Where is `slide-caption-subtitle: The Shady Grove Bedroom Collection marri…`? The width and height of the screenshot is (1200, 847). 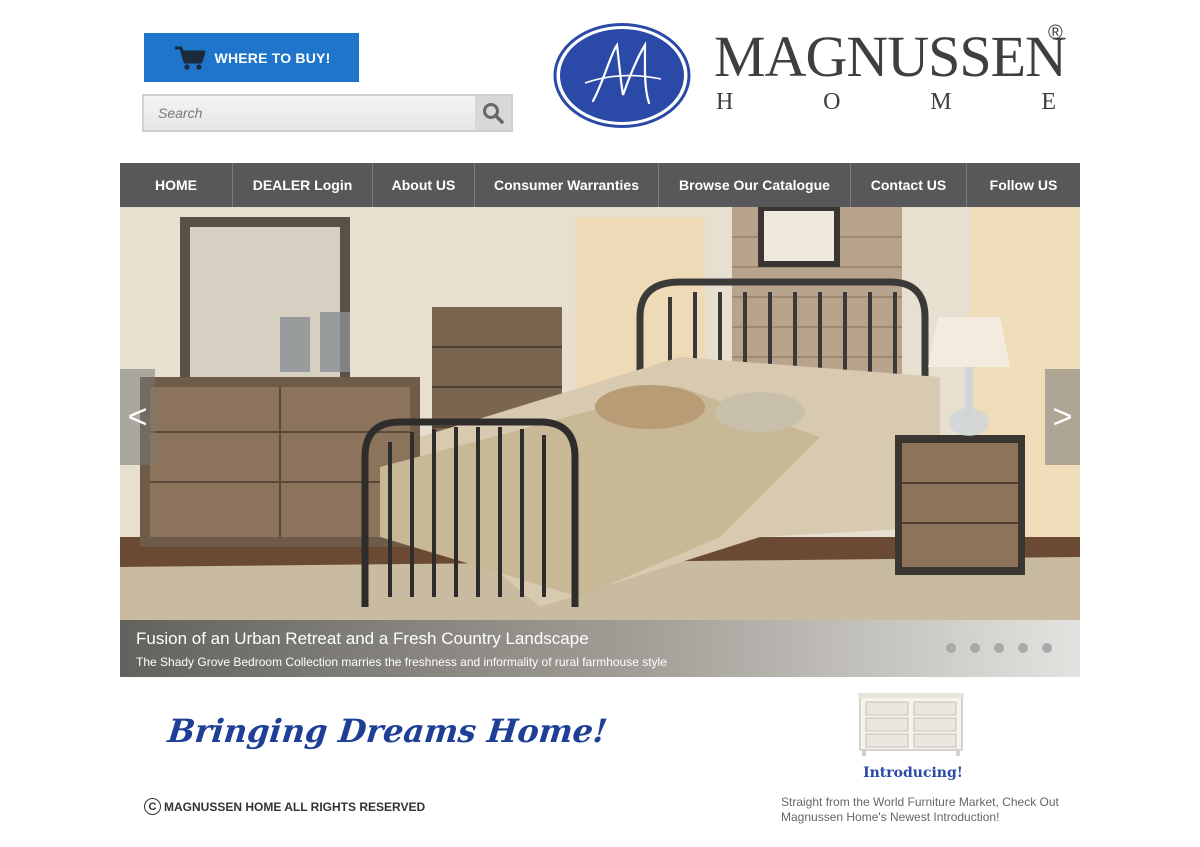
slide-caption-subtitle: The Shady Grove Bedroom Collection marri… is located at coordinates (401, 662).